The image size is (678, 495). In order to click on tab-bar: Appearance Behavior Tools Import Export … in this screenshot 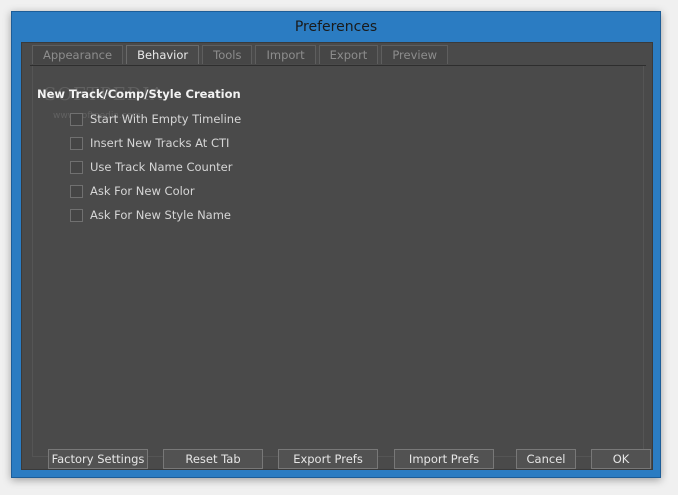, I will do `click(241, 55)`.